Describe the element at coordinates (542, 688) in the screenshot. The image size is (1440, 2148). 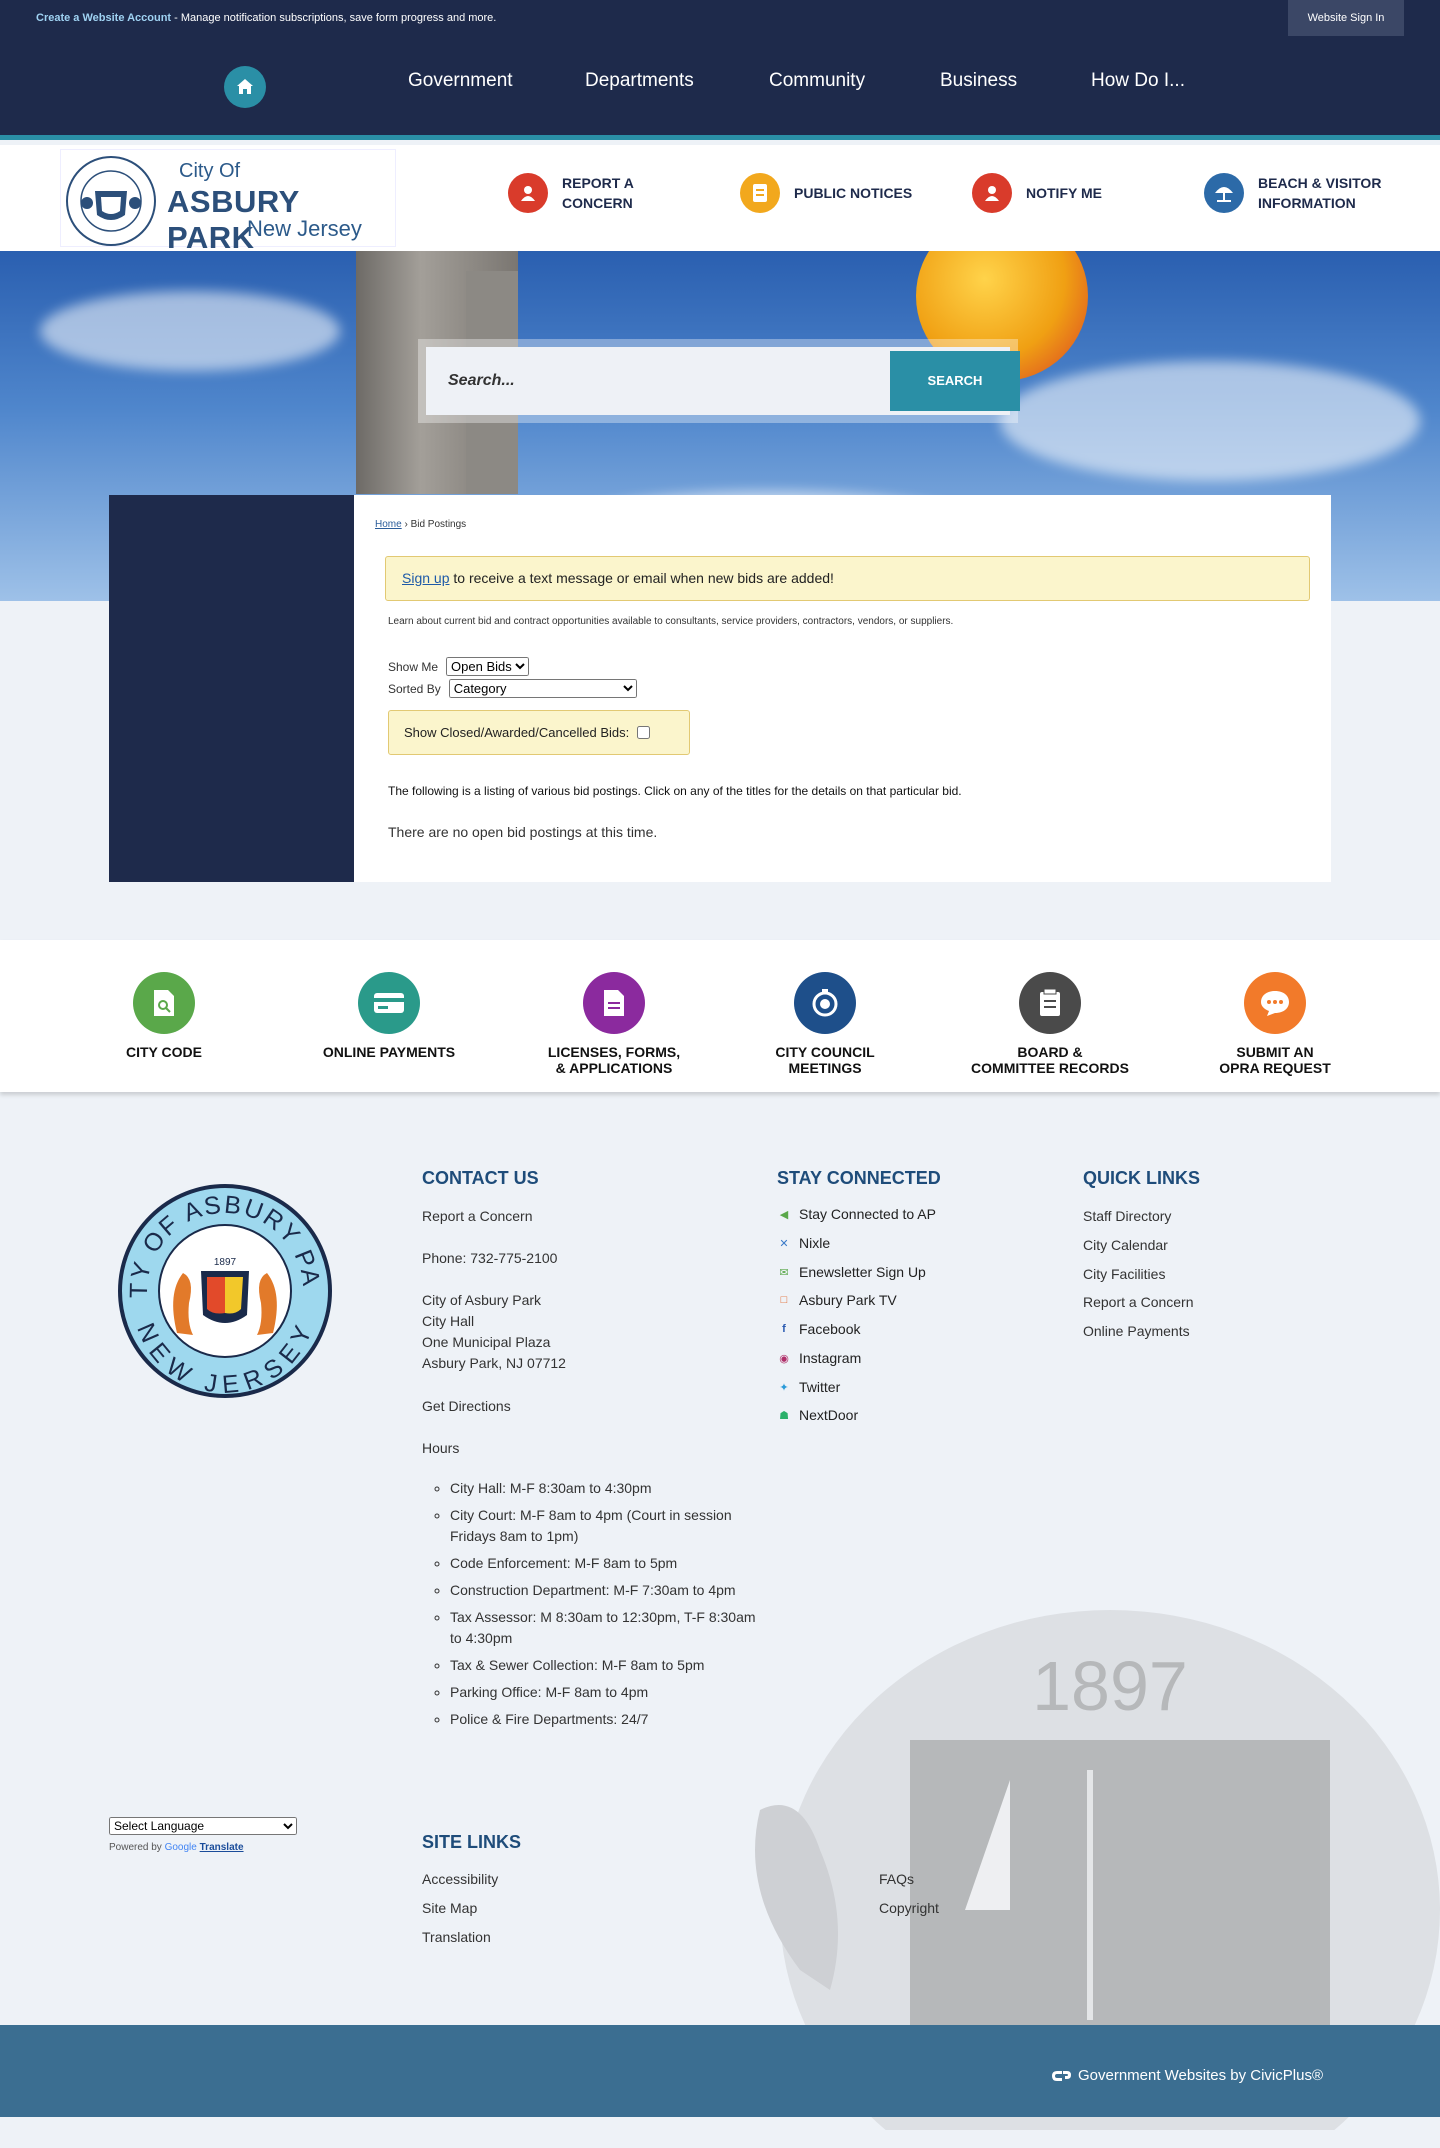
I see `sorted-by-select: Category` at that location.